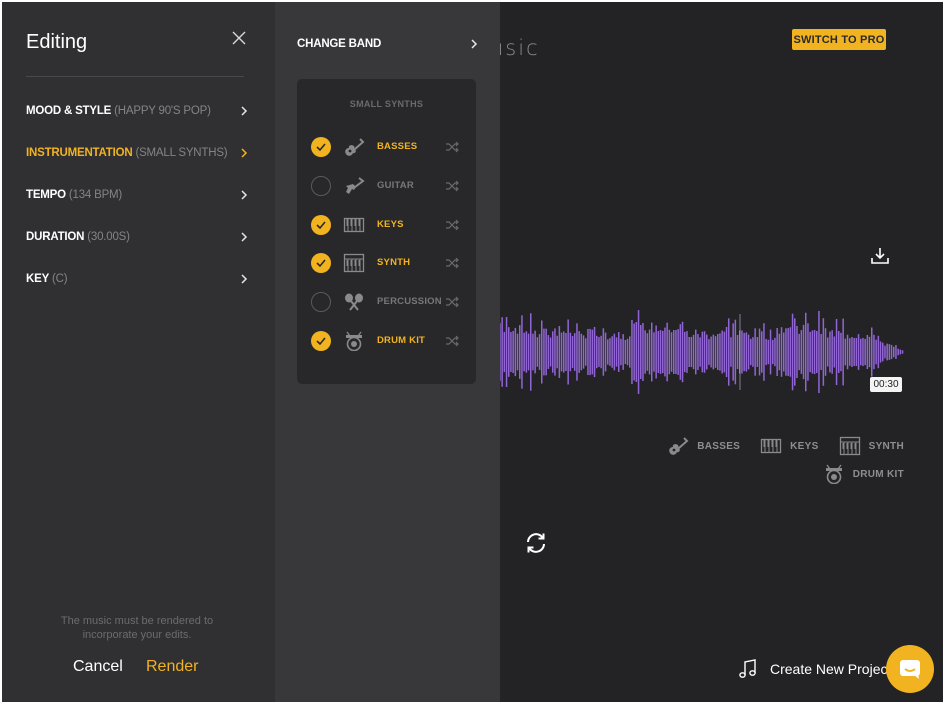 The width and height of the screenshot is (945, 704). I want to click on menu-item-value: (30.00S), so click(108, 237).